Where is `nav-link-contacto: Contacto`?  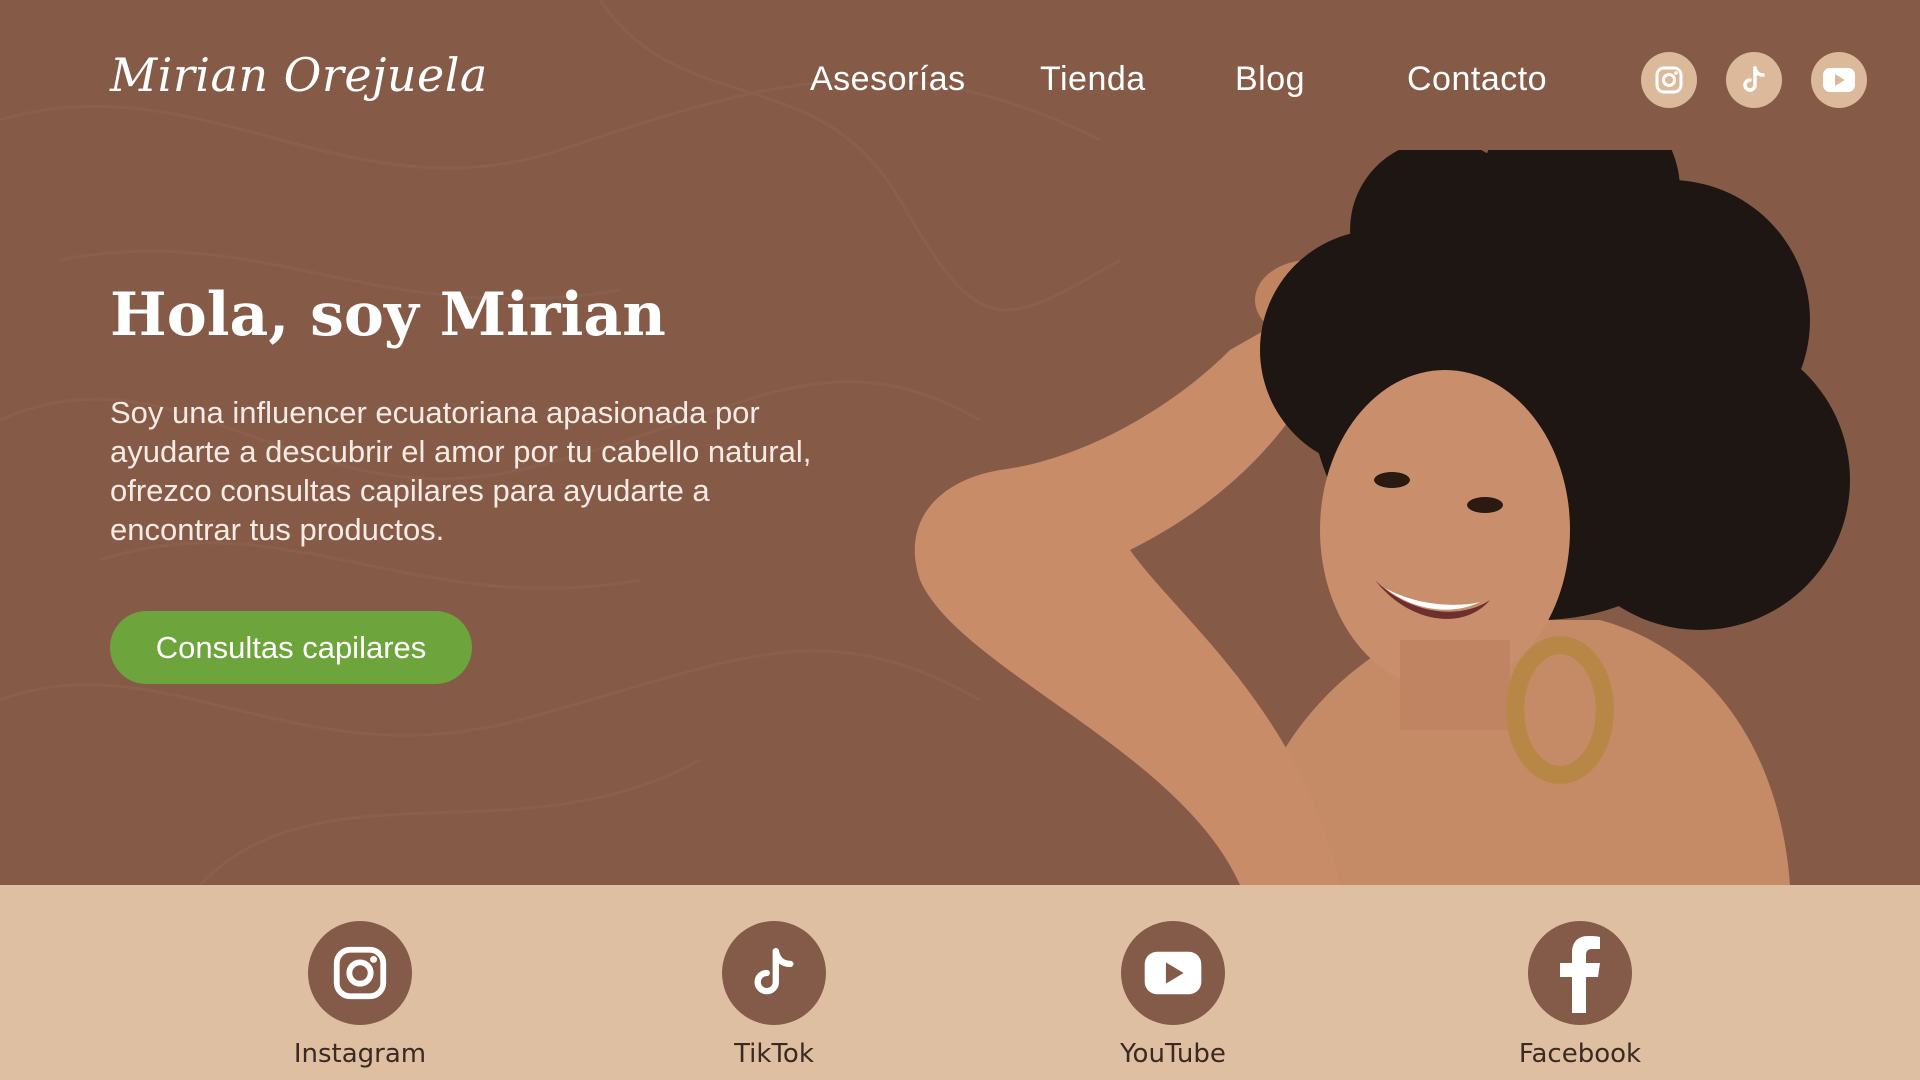
nav-link-contacto: Contacto is located at coordinates (1477, 79).